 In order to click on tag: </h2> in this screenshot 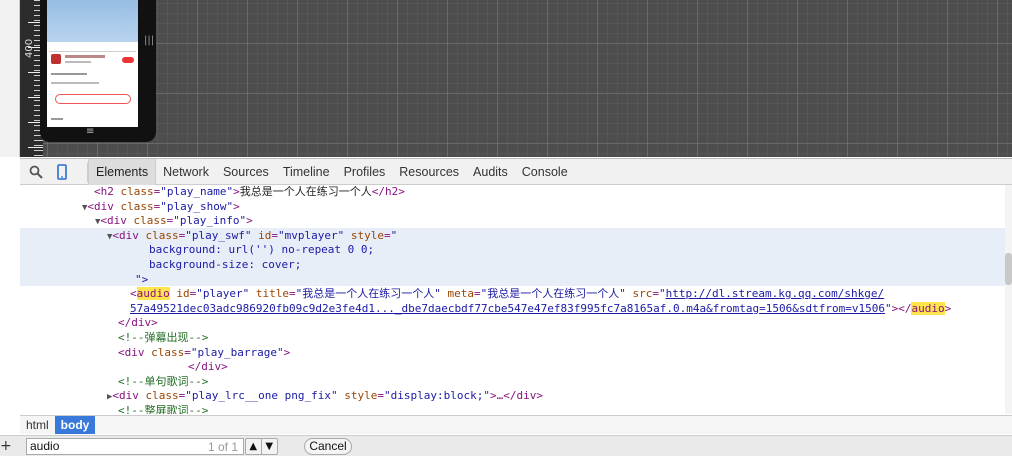, I will do `click(388, 191)`.